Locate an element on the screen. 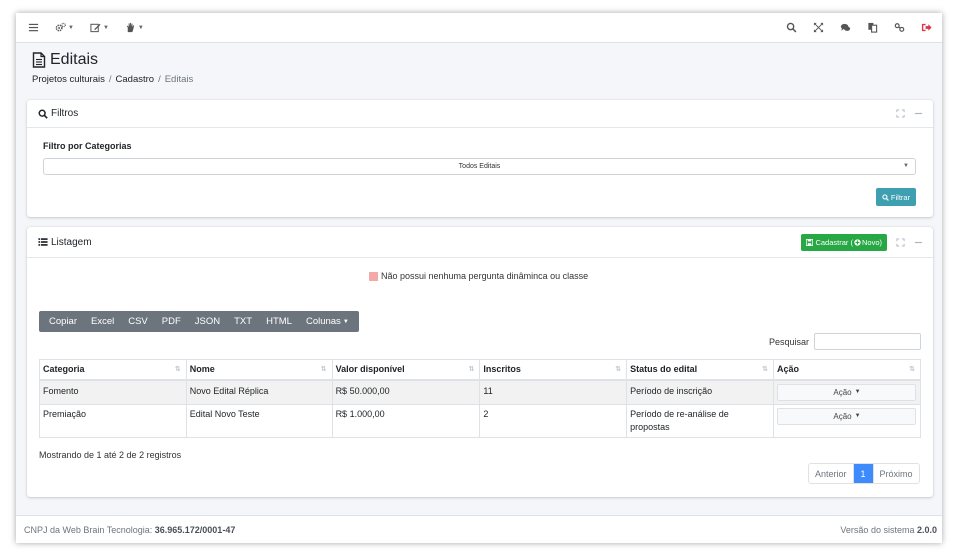 This screenshot has height=560, width=958. copy-icon is located at coordinates (873, 27).